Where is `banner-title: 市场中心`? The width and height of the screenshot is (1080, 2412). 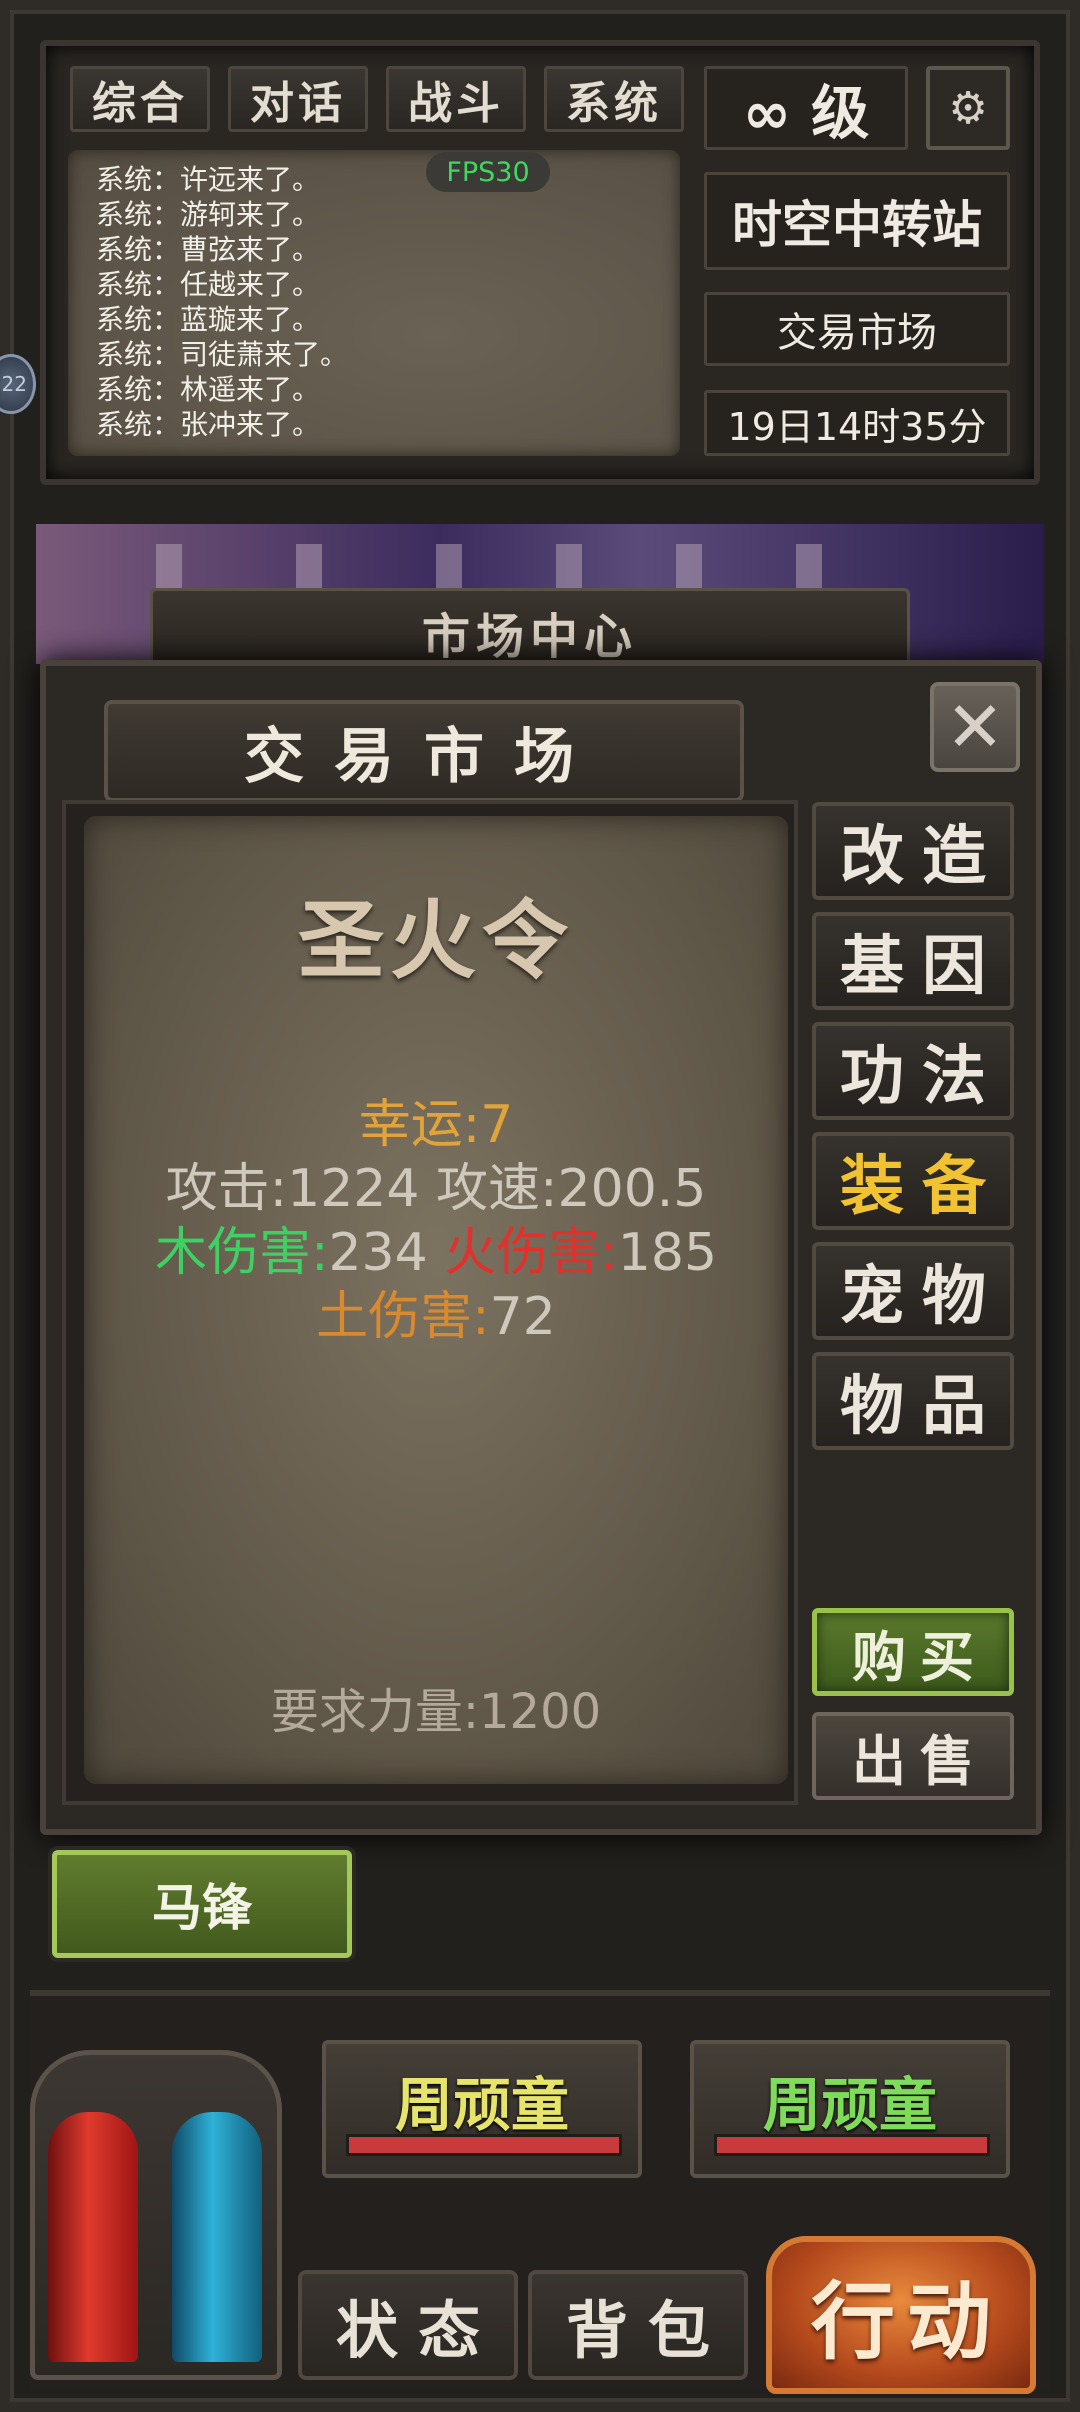
banner-title: 市场中心 is located at coordinates (530, 628).